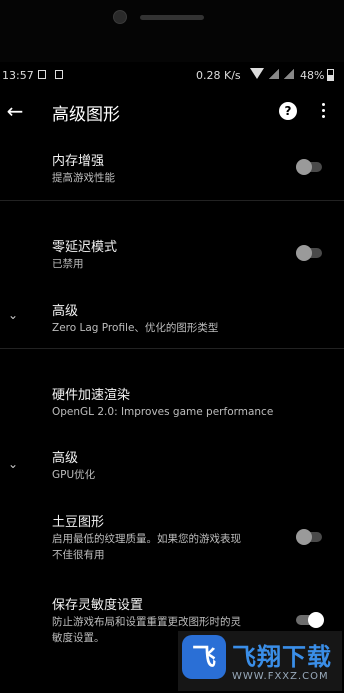 Image resolution: width=344 pixels, height=693 pixels. Describe the element at coordinates (309, 253) in the screenshot. I see `zero-lag-toggle` at that location.